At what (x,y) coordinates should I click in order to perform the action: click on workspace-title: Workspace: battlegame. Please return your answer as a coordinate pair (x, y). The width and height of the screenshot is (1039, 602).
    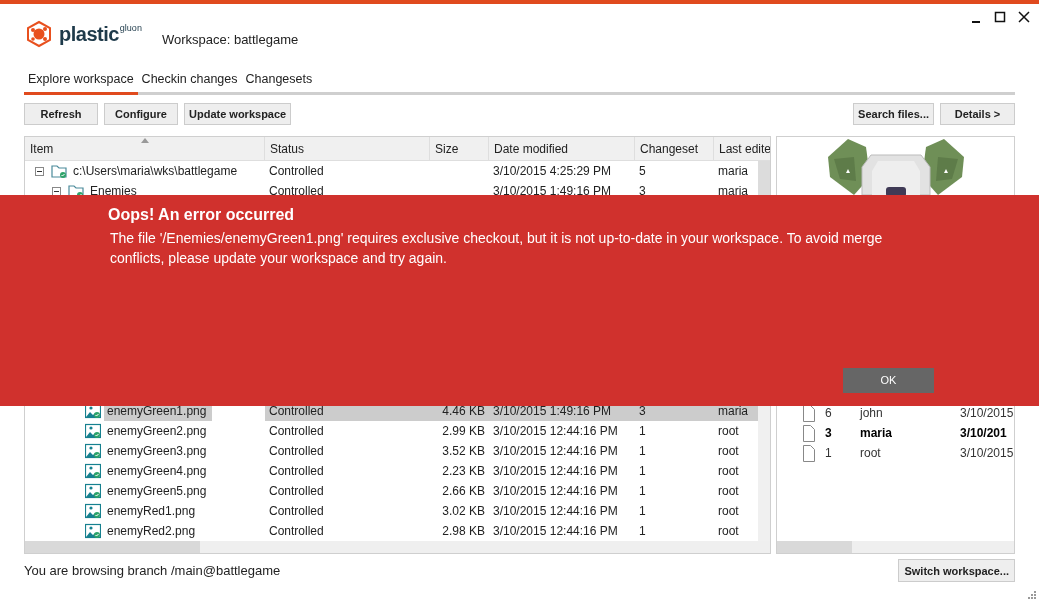
    Looking at the image, I should click on (230, 40).